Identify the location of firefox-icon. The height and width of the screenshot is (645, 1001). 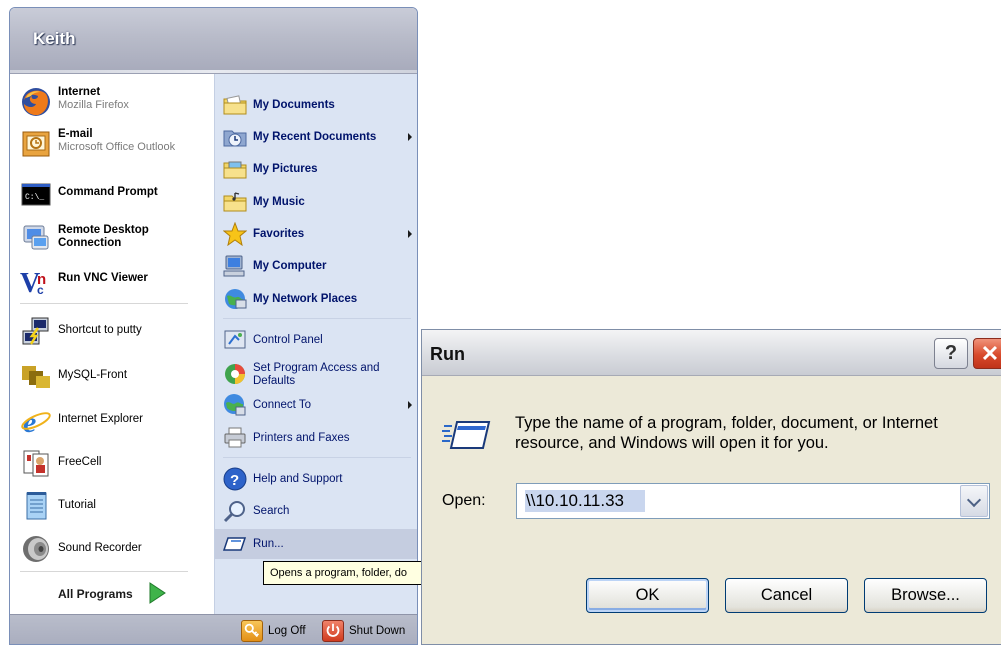
(36, 102).